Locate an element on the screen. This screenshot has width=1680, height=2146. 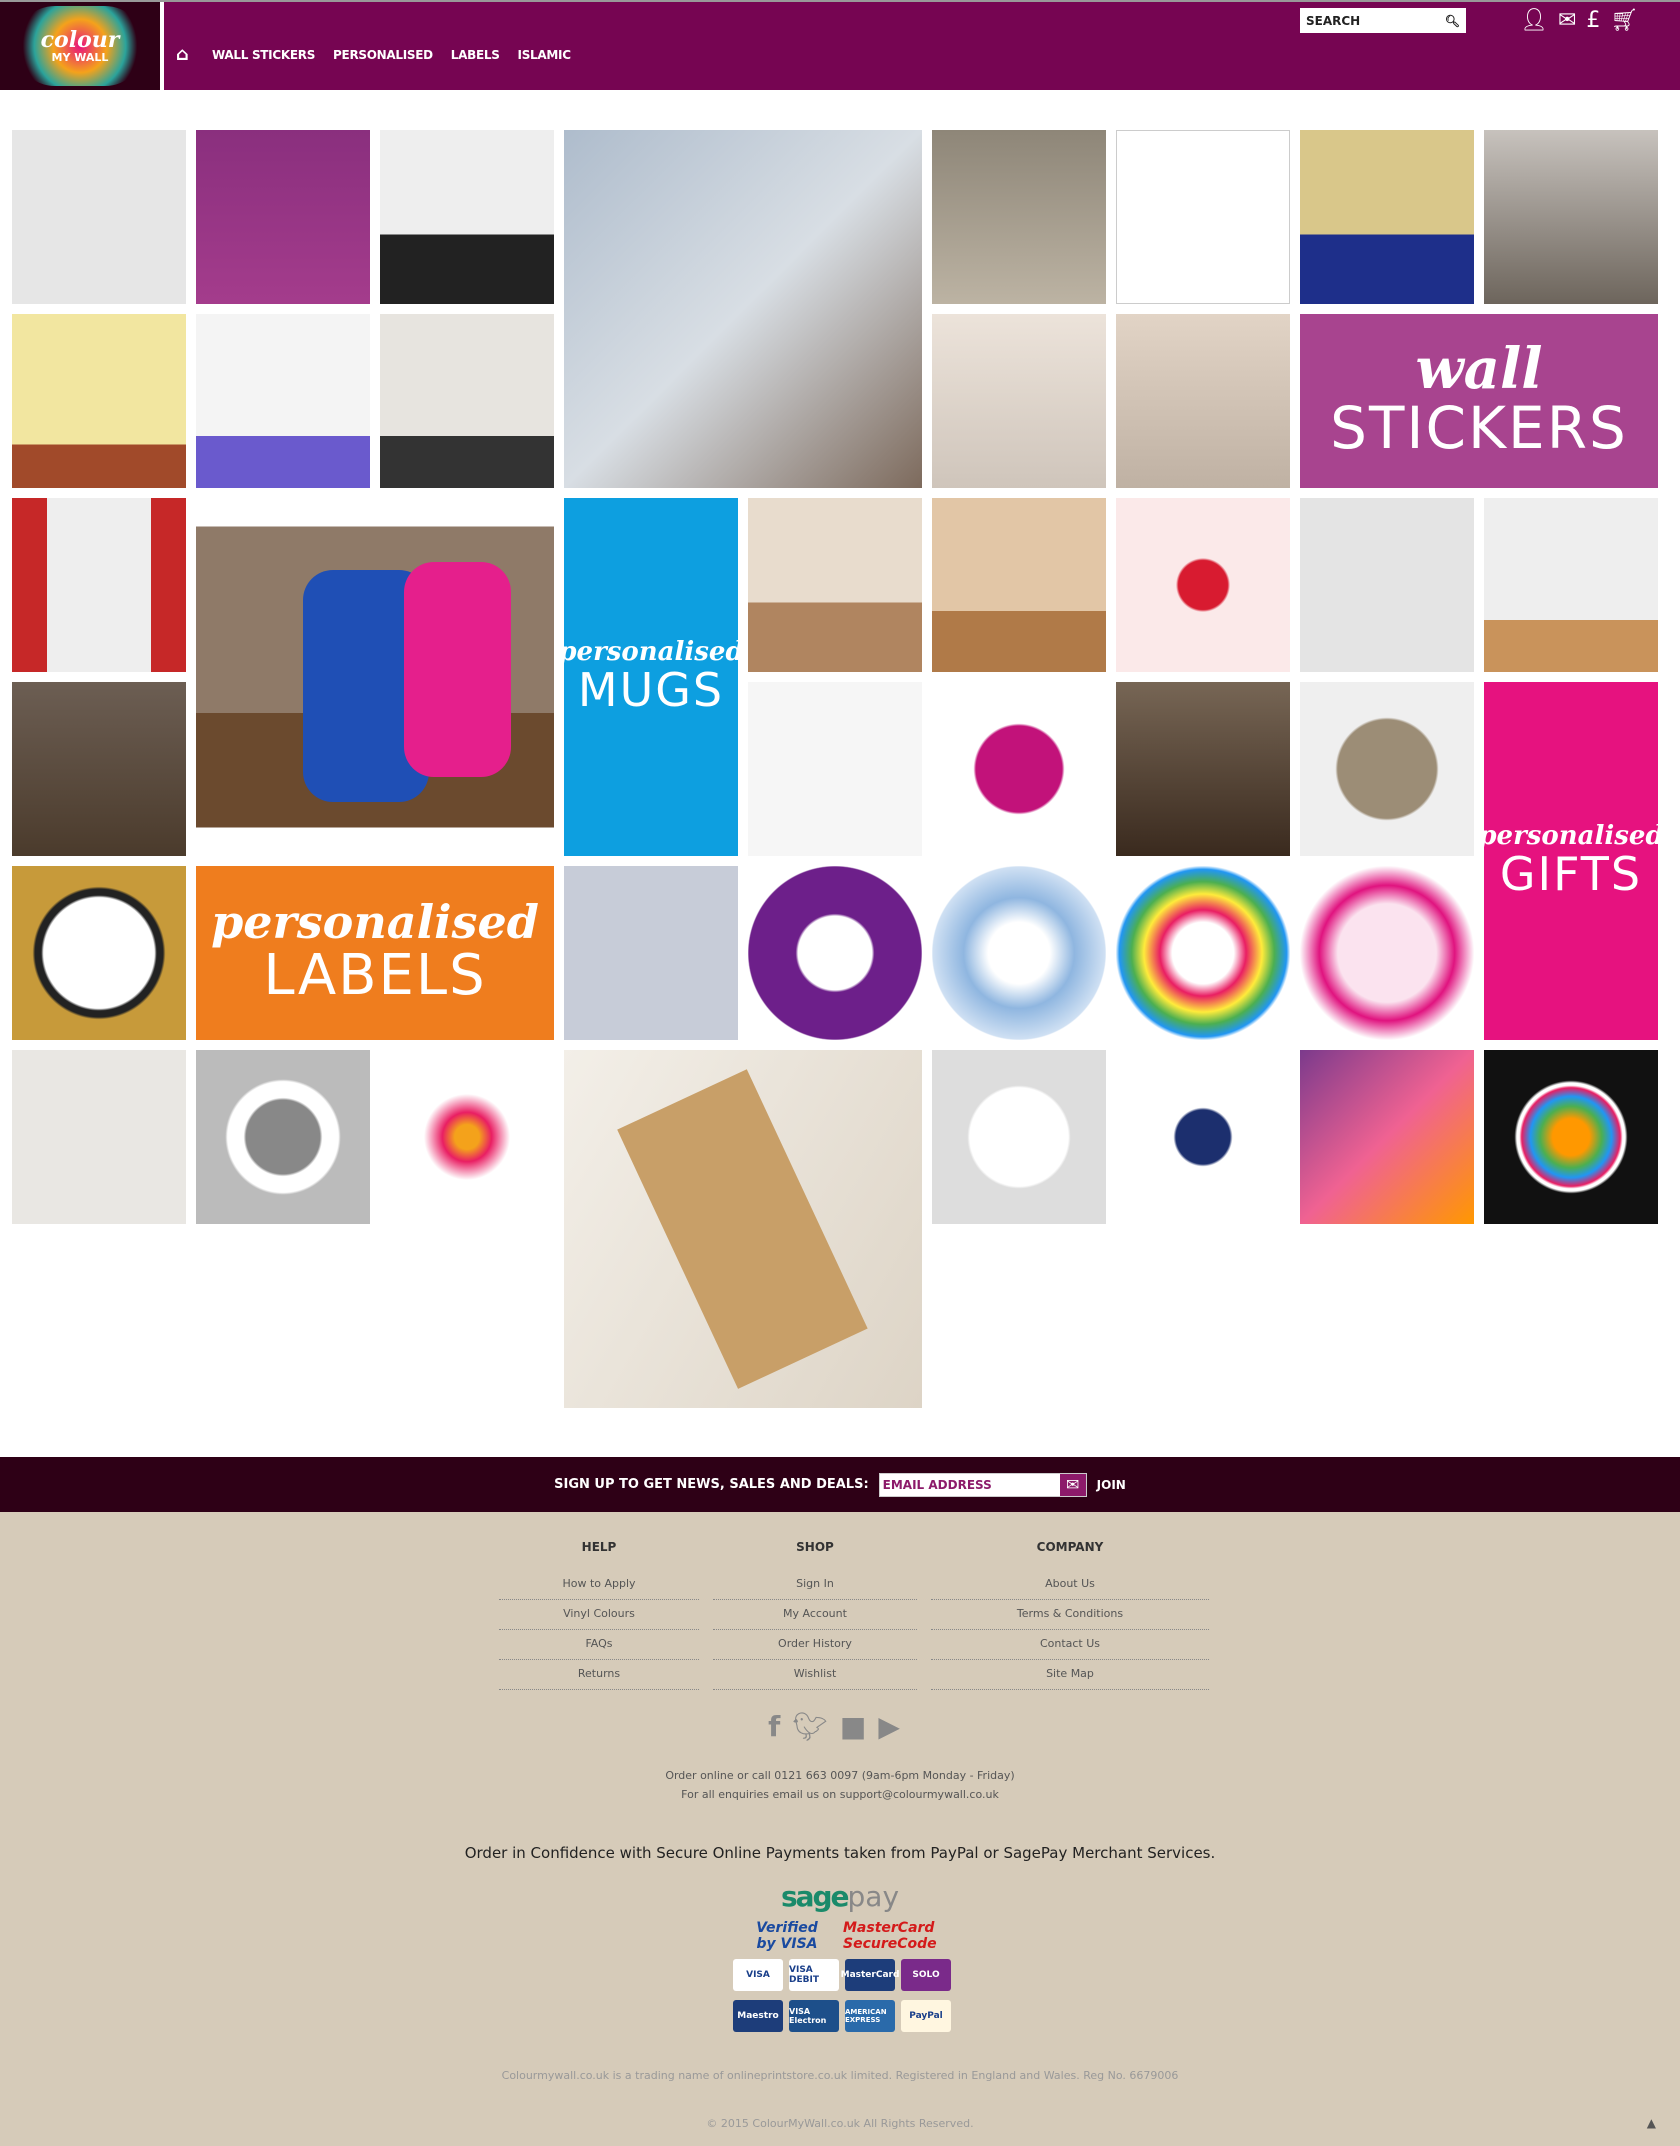
footer-link: Vinyl Colours is located at coordinates (599, 1615).